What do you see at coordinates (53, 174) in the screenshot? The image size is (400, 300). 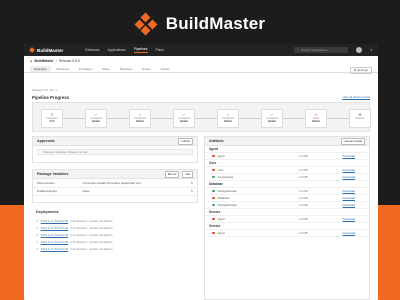 I see `variables-title: Package Variables` at bounding box center [53, 174].